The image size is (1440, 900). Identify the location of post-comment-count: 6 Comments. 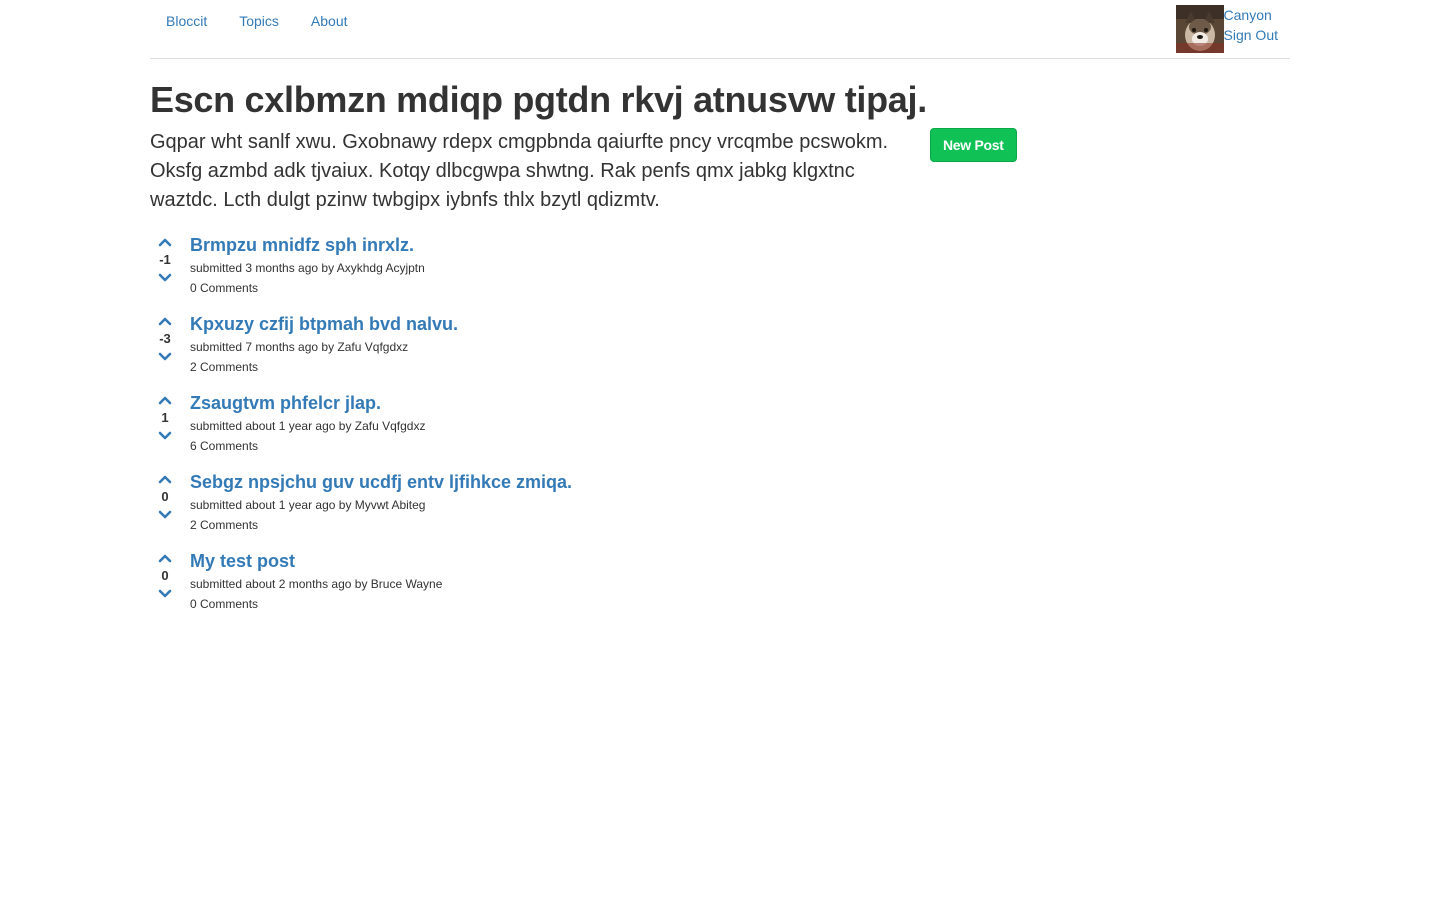
(224, 446).